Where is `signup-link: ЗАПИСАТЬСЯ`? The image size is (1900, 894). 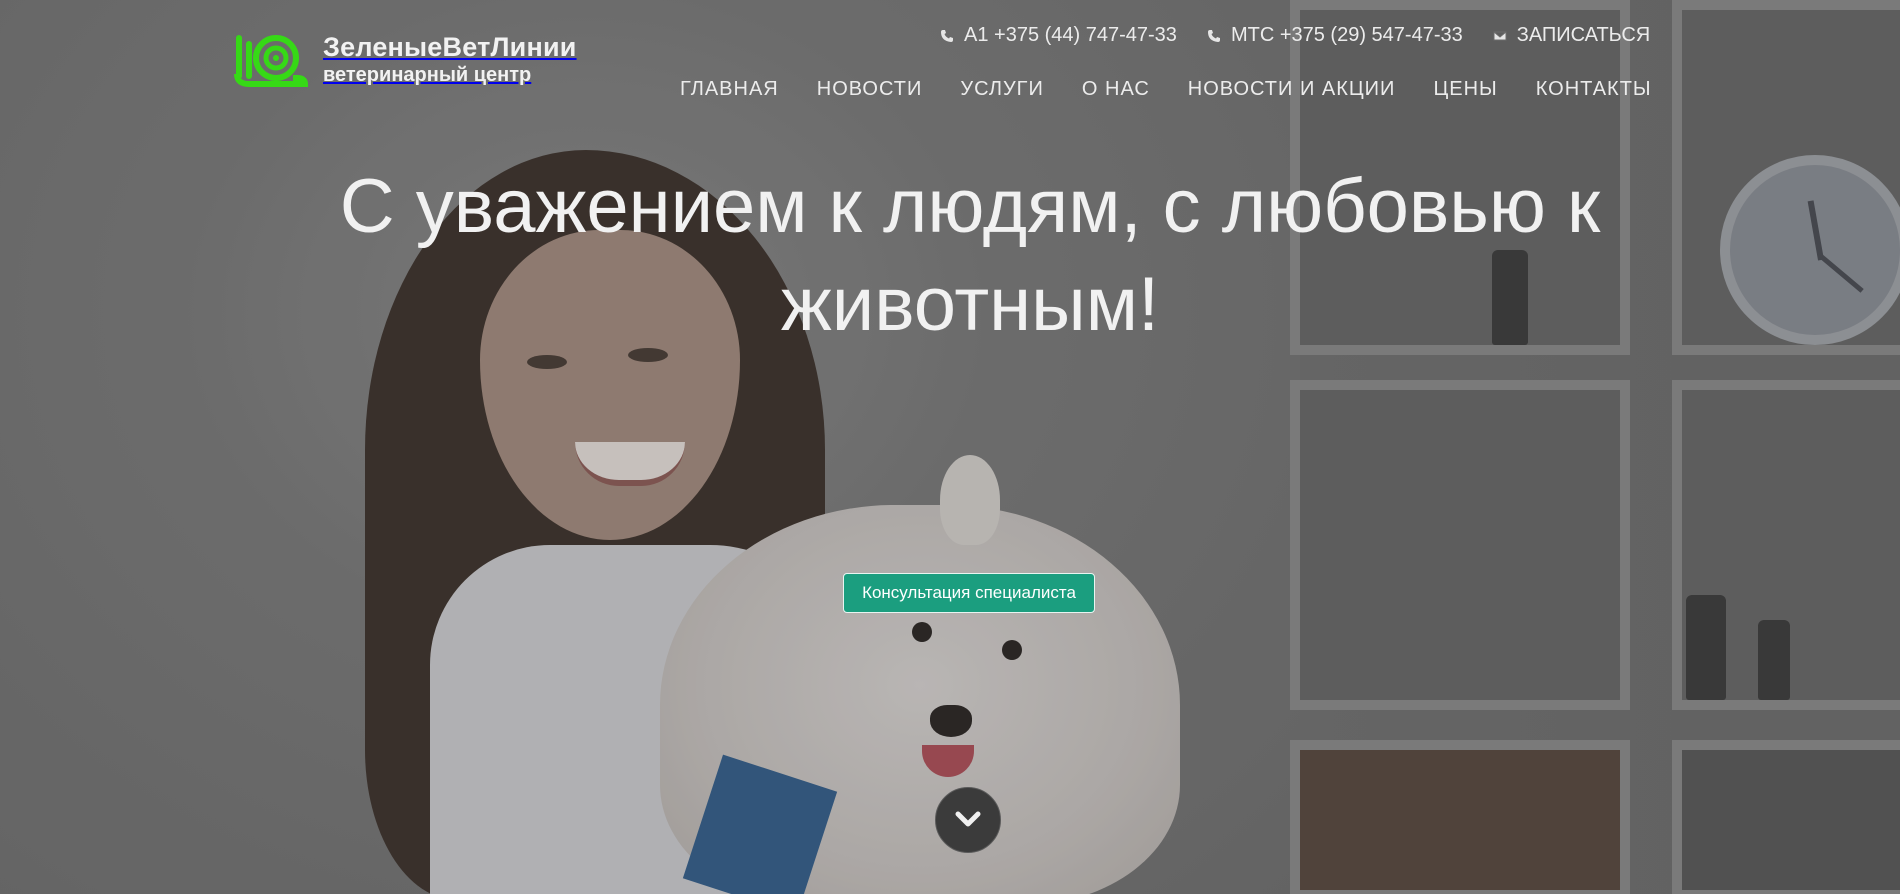 signup-link: ЗАПИСАТЬСЯ is located at coordinates (1572, 35).